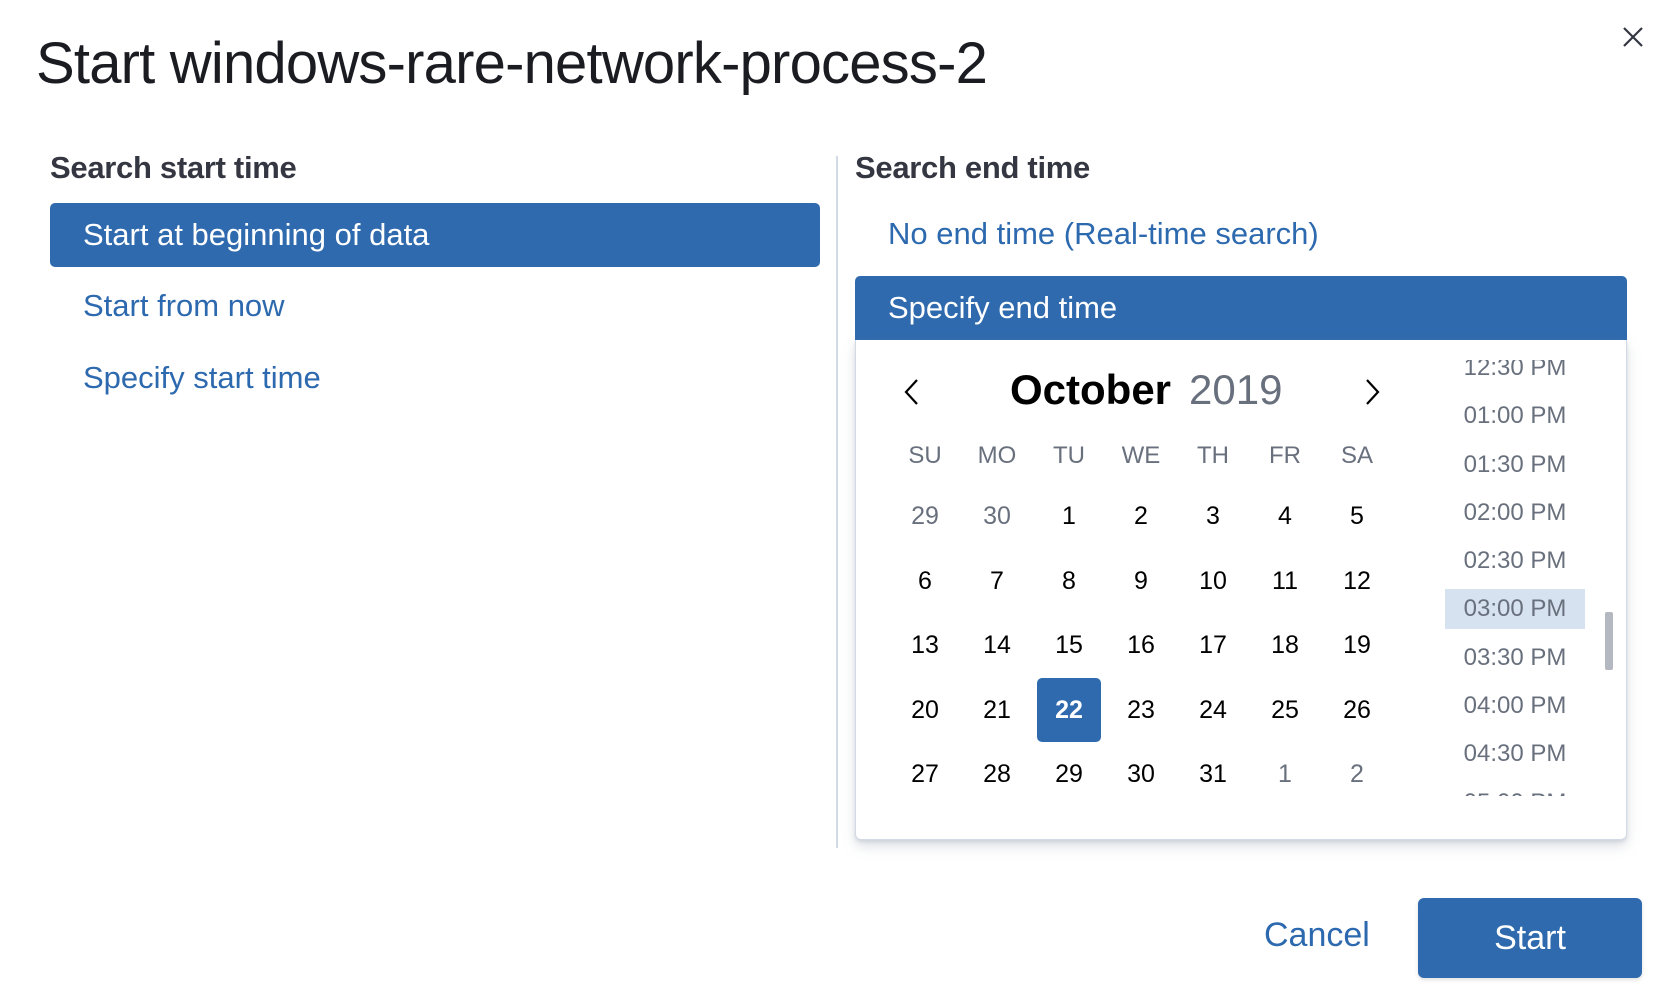  I want to click on end-option-specify: Specify end time, so click(1241, 308).